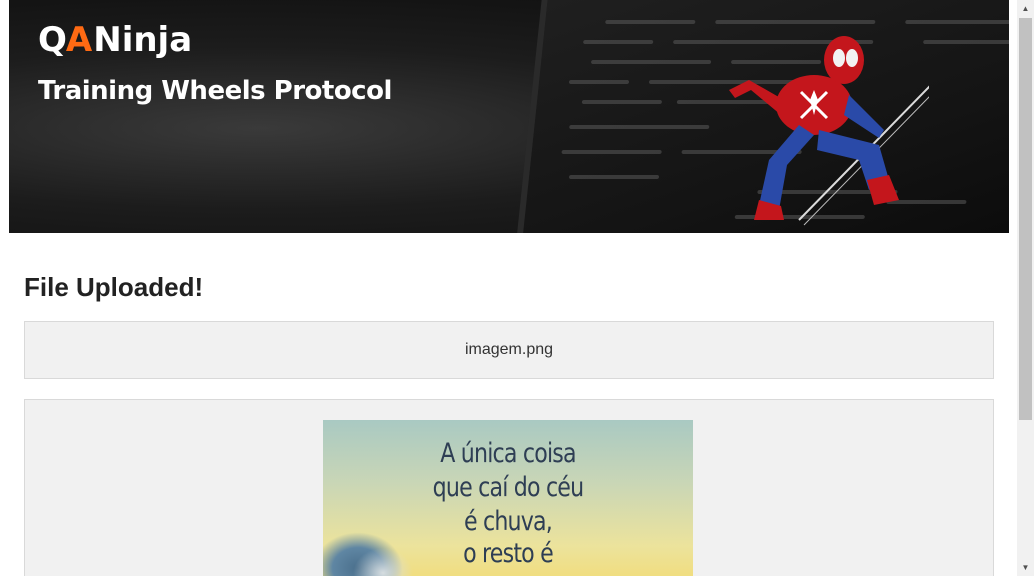 This screenshot has height=576, width=1034. I want to click on logo-q: Q, so click(52, 40).